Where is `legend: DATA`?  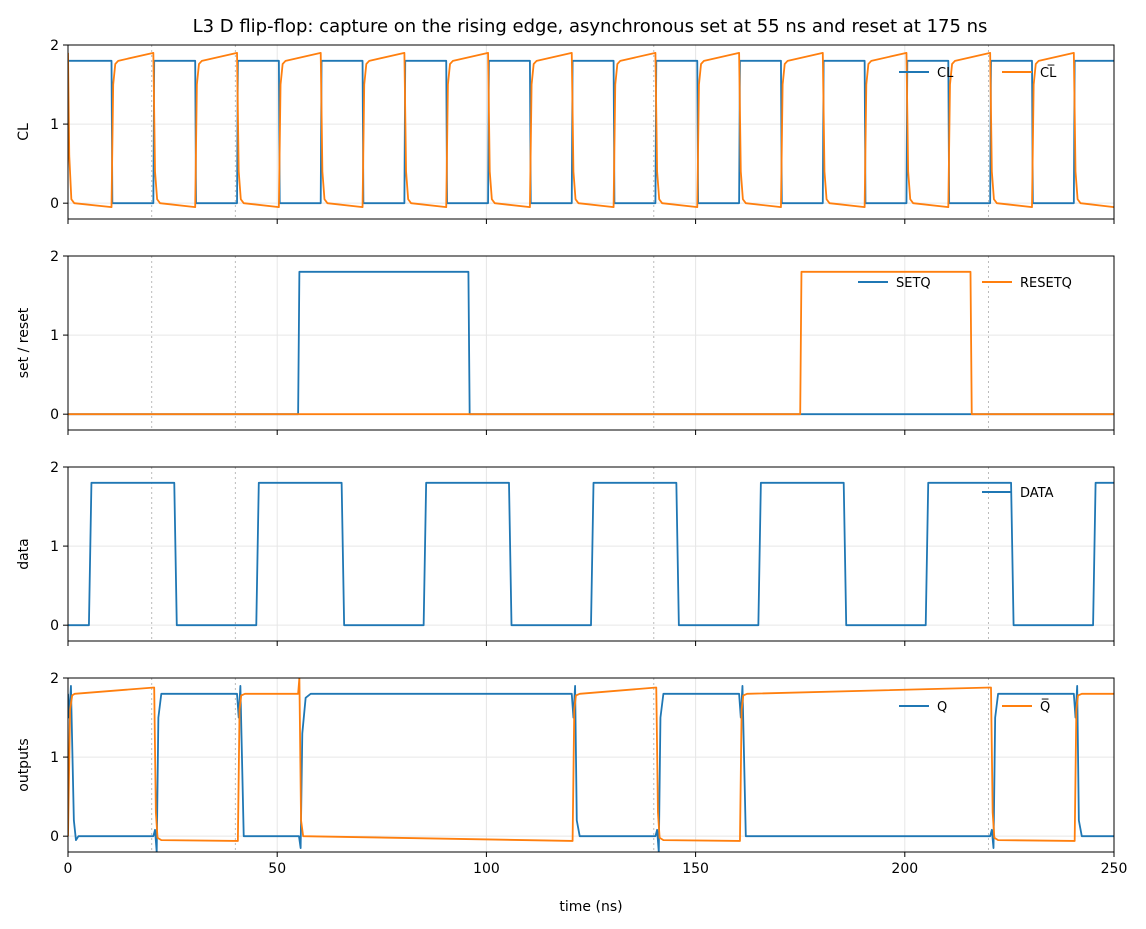
legend: DATA is located at coordinates (1018, 493).